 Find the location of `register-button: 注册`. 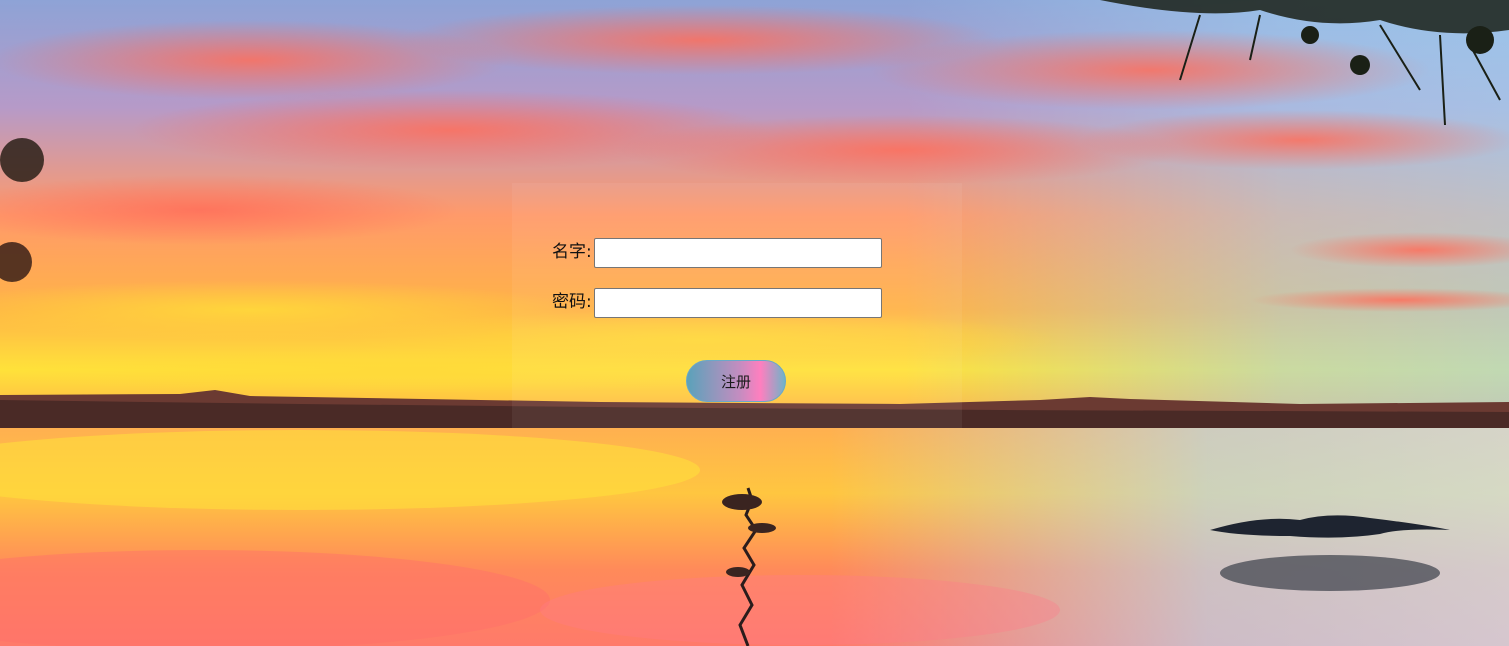

register-button: 注册 is located at coordinates (736, 381).